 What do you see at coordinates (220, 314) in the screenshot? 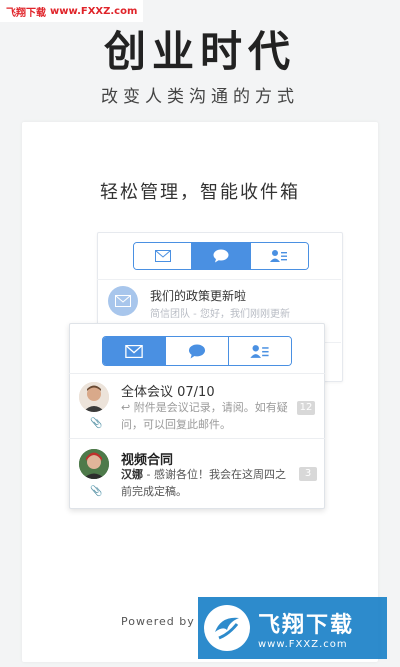
I see `back-message-preview: 简信团队 - 您好，我们刚刚更新` at bounding box center [220, 314].